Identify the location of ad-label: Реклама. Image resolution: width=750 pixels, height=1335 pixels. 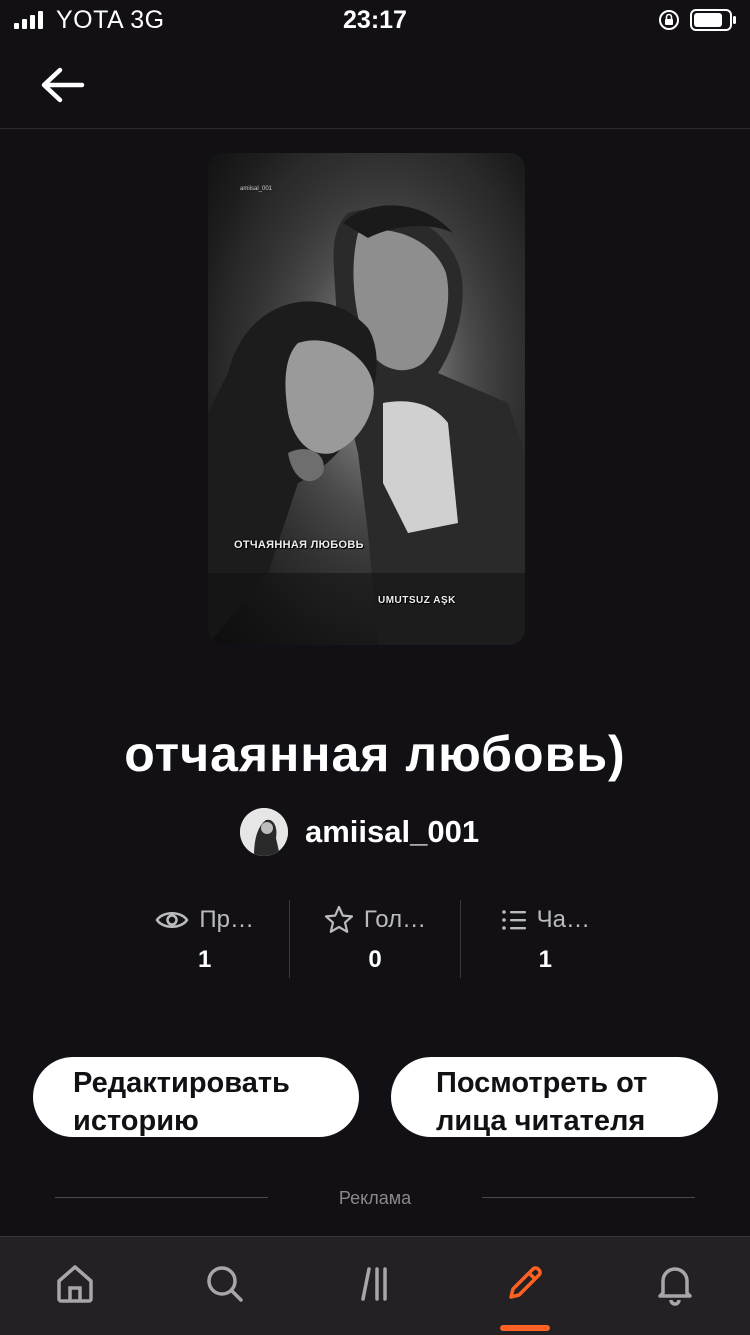
(375, 1198).